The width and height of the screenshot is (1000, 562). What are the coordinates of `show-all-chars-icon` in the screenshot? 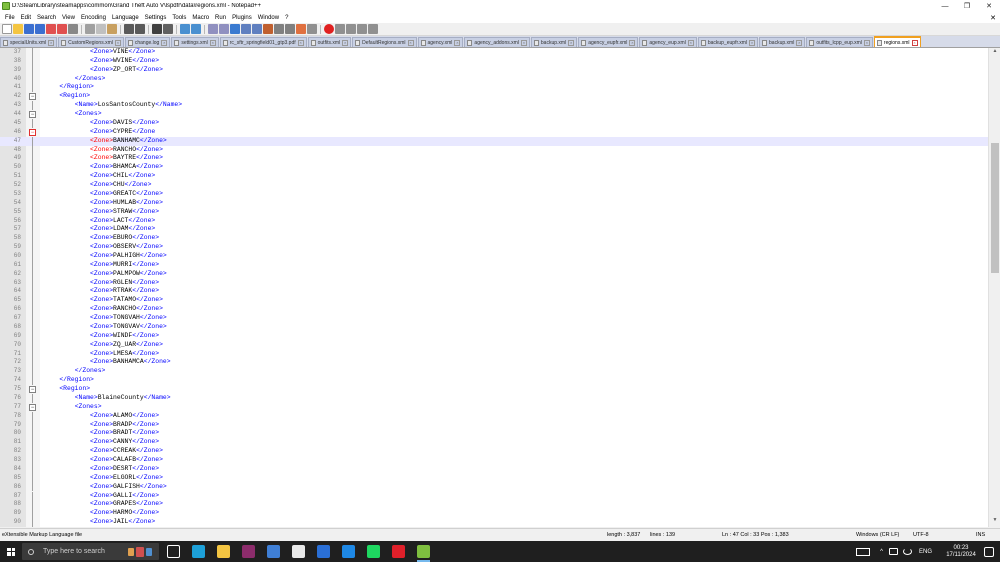 It's located at (246, 29).